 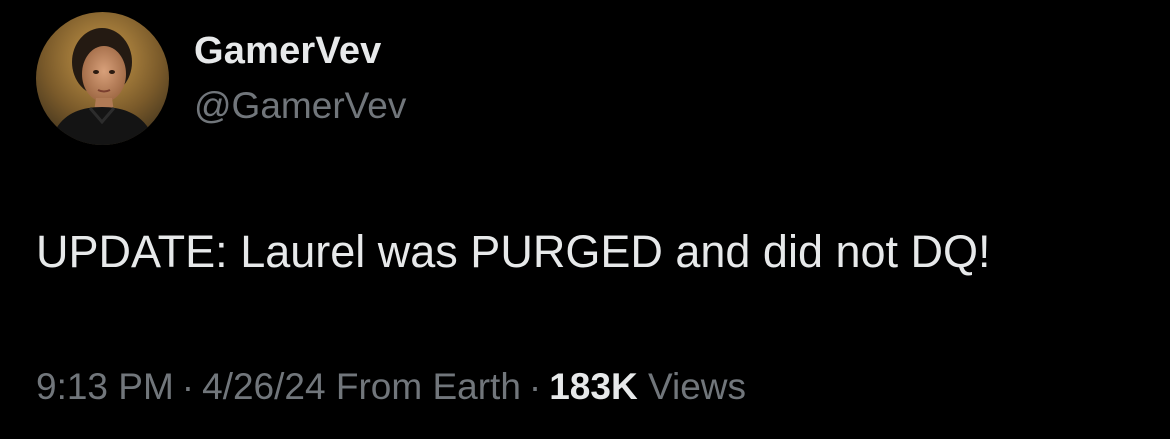 What do you see at coordinates (428, 386) in the screenshot?
I see `tweet-source: From Earth` at bounding box center [428, 386].